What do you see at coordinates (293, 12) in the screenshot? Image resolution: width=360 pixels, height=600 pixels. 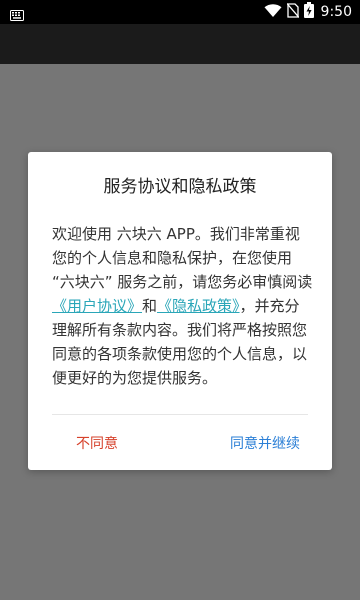 I see `no-sim-icon` at bounding box center [293, 12].